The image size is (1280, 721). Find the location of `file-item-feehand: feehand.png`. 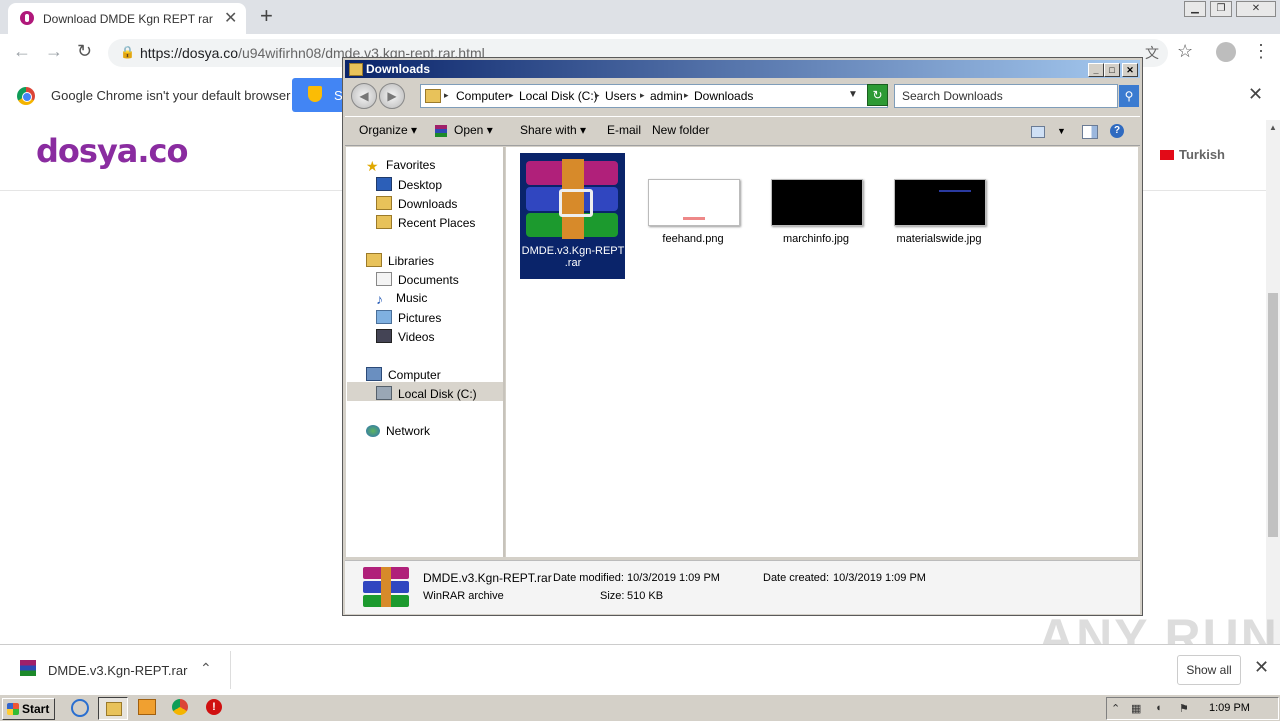

file-item-feehand: feehand.png is located at coordinates (693, 227).